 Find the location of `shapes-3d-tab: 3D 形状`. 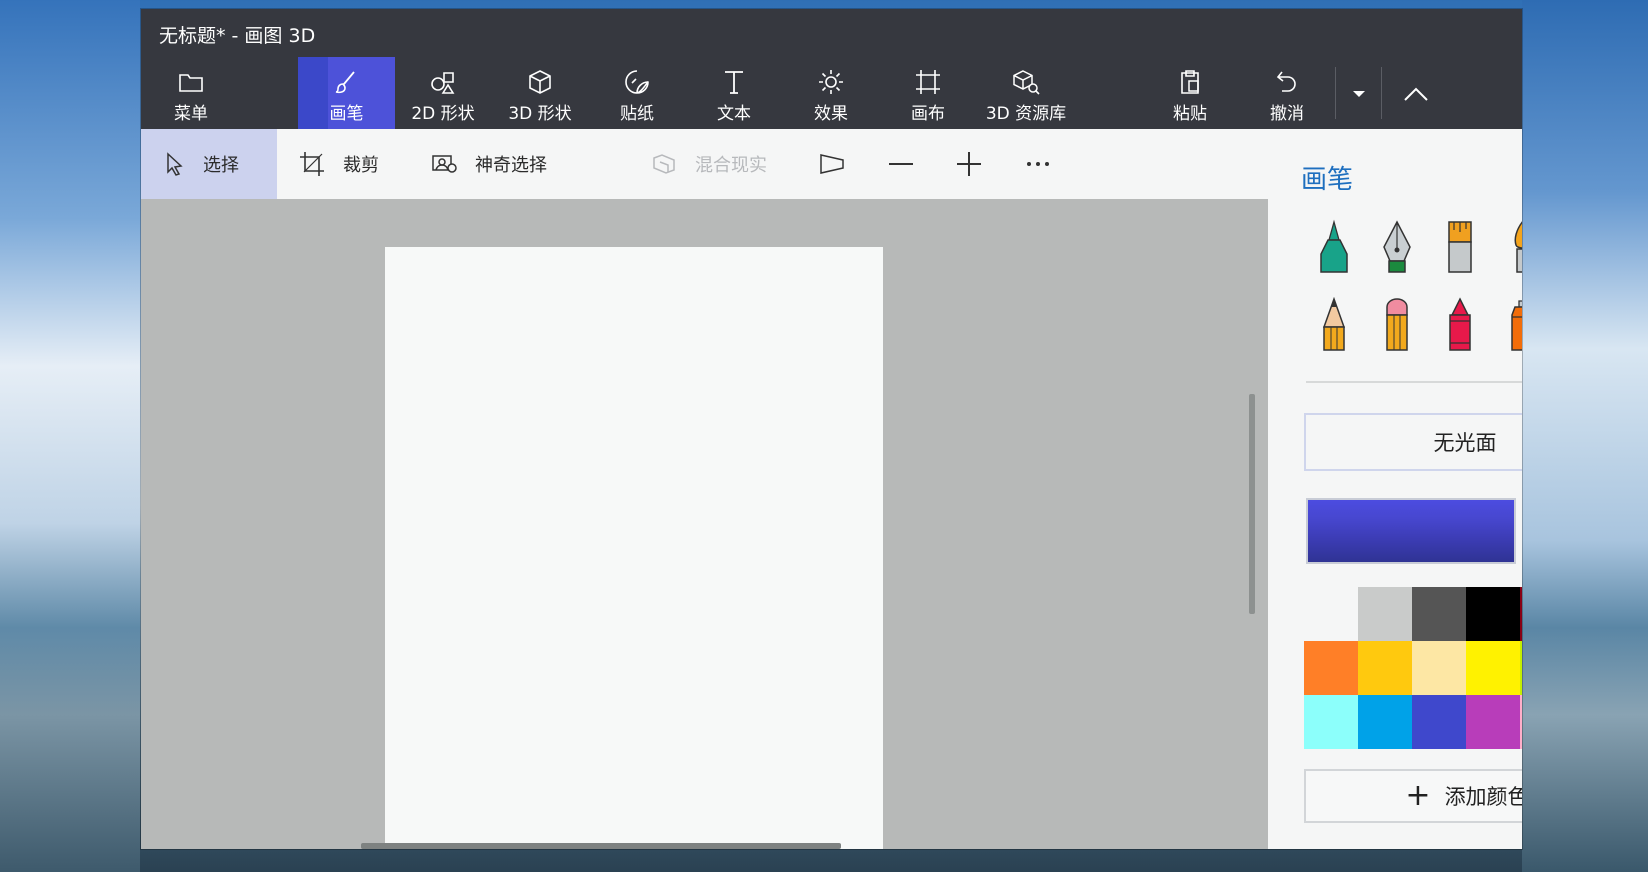

shapes-3d-tab: 3D 形状 is located at coordinates (540, 93).